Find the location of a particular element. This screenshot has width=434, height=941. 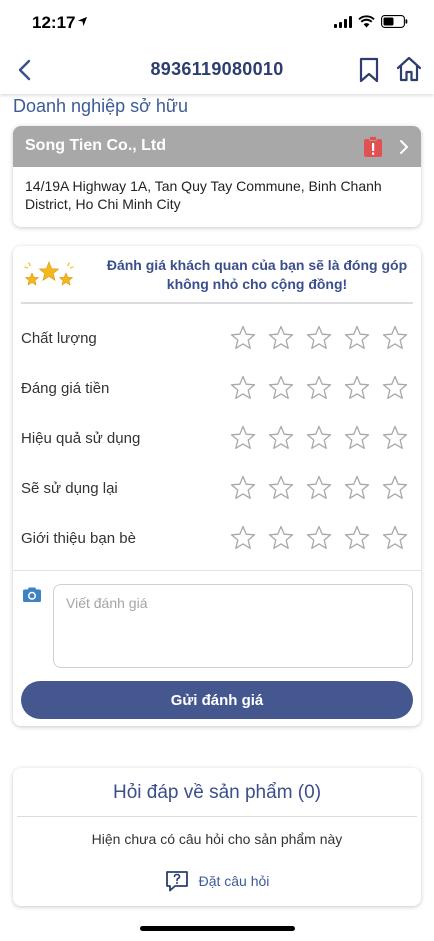

qa-title: Hỏi đáp về sản phẩm (0) is located at coordinates (217, 792).